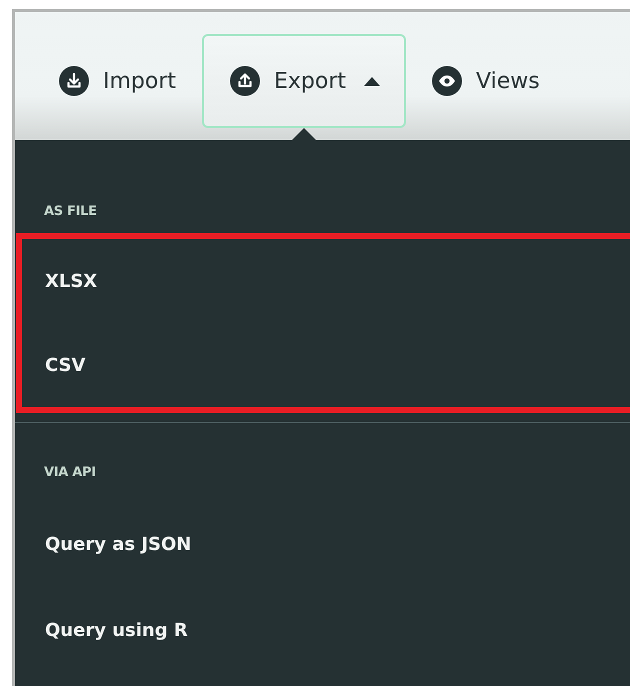 The image size is (630, 686). What do you see at coordinates (70, 212) in the screenshot?
I see `section-header: AS FILE` at bounding box center [70, 212].